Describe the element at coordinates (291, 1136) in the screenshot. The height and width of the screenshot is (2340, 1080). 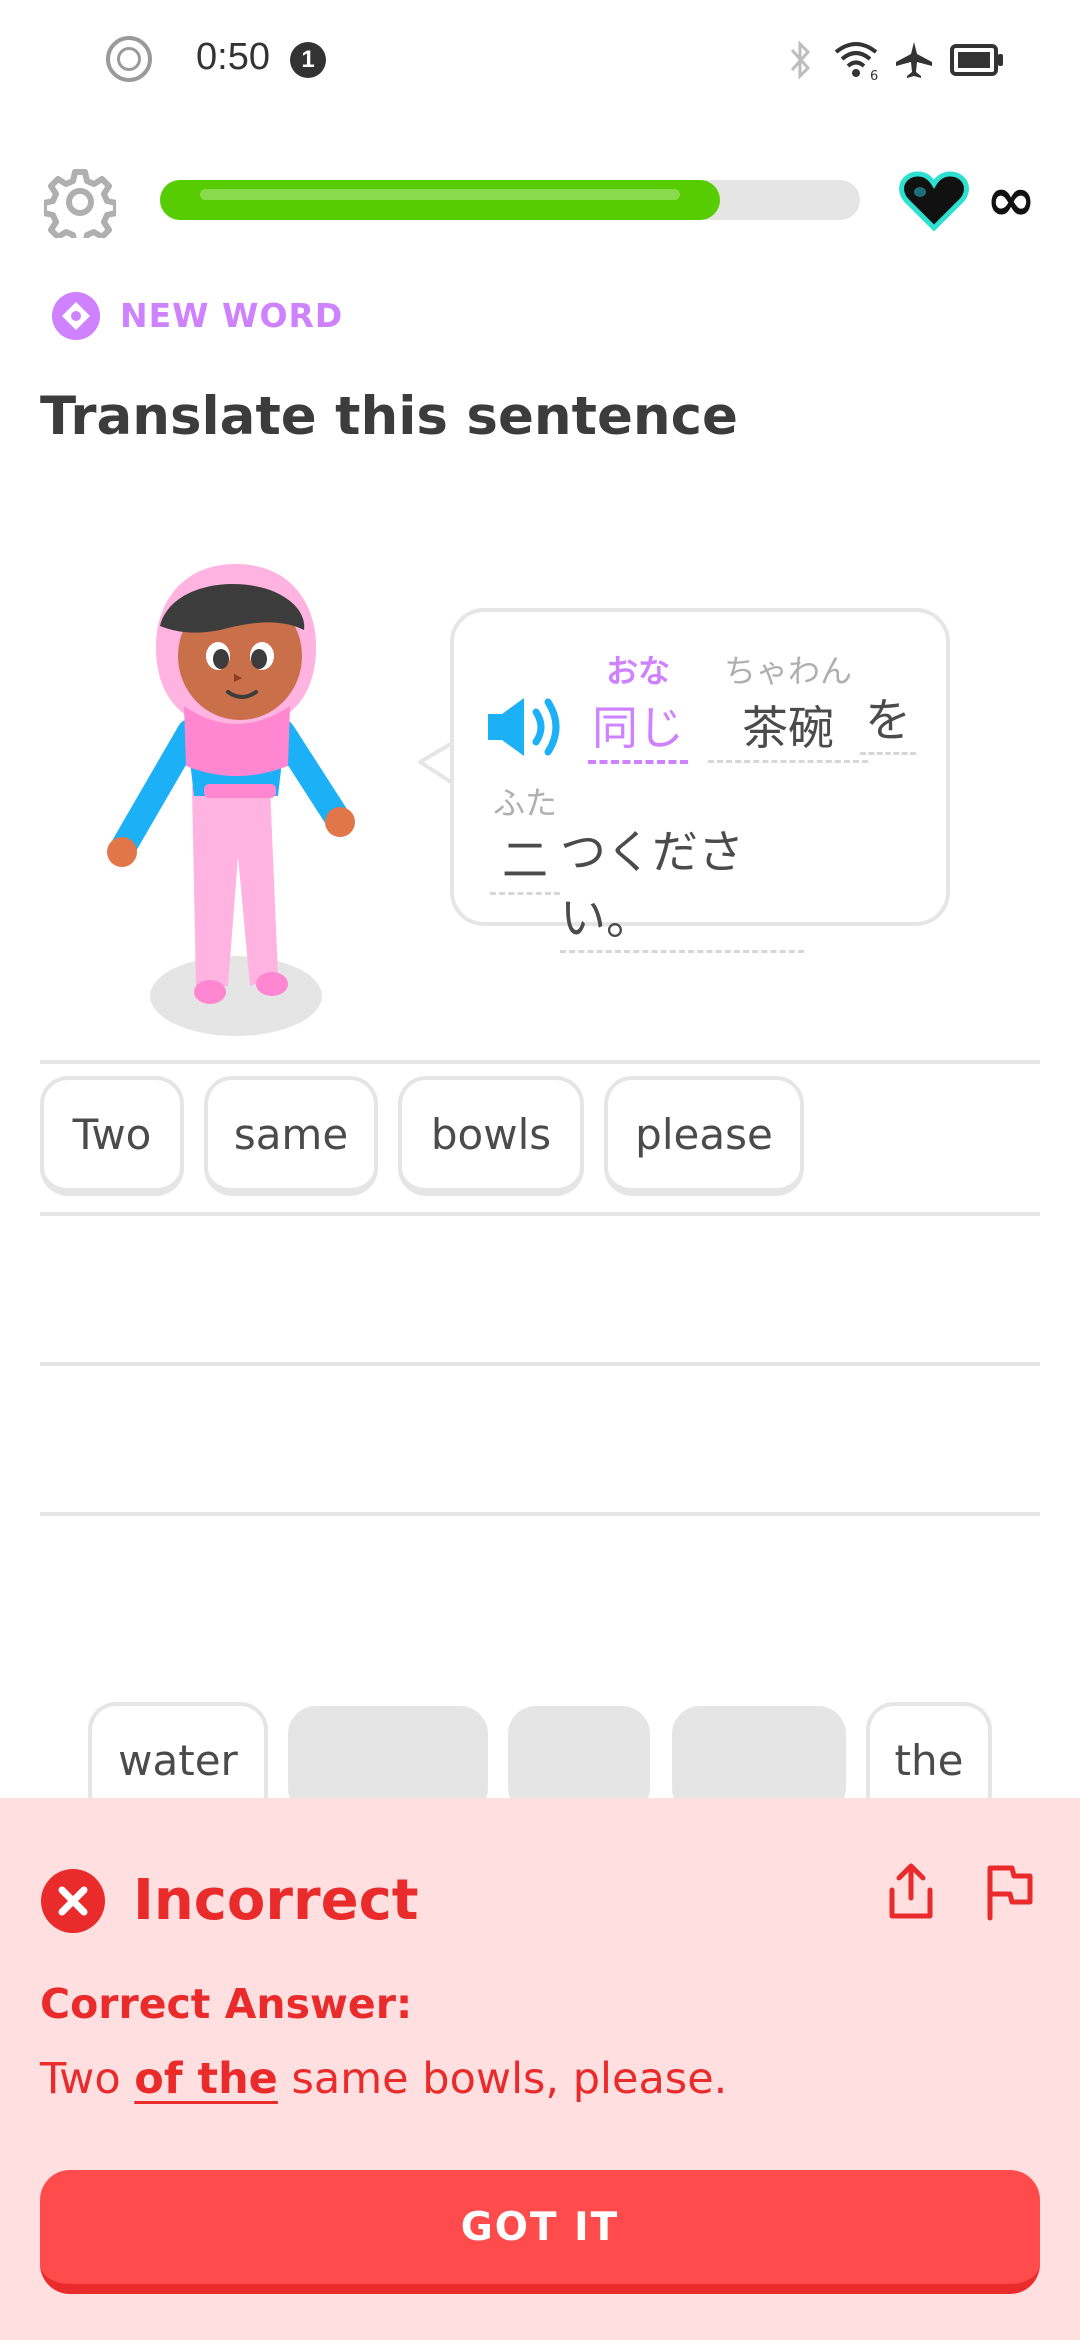
I see `answer-word-chip: same` at that location.